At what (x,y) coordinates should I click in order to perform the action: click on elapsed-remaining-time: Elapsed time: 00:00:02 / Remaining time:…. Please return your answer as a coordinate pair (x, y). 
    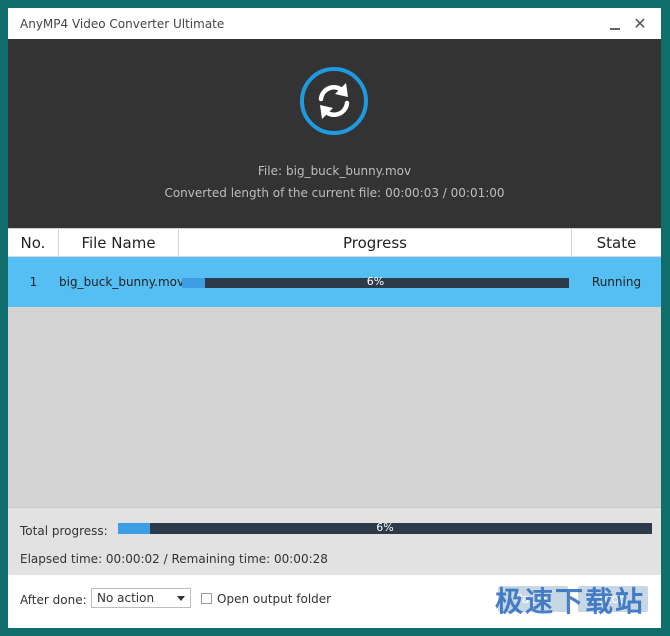
    Looking at the image, I should click on (174, 559).